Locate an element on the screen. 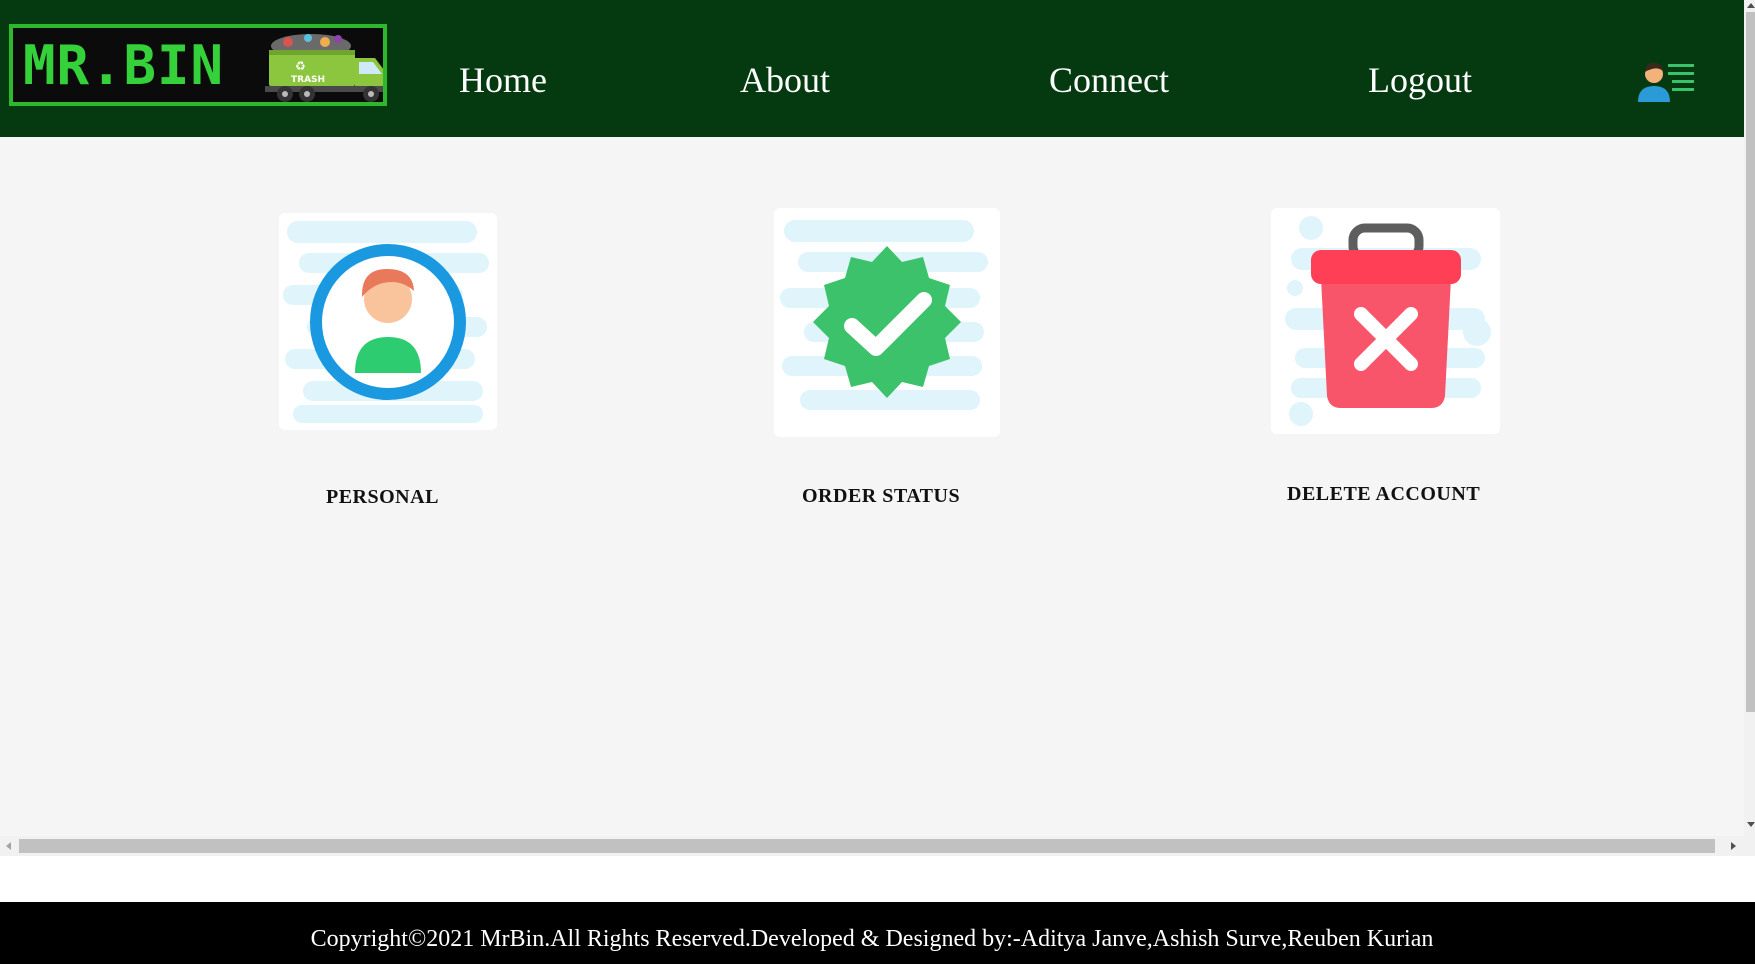  user-profile-icon is located at coordinates (386, 322).